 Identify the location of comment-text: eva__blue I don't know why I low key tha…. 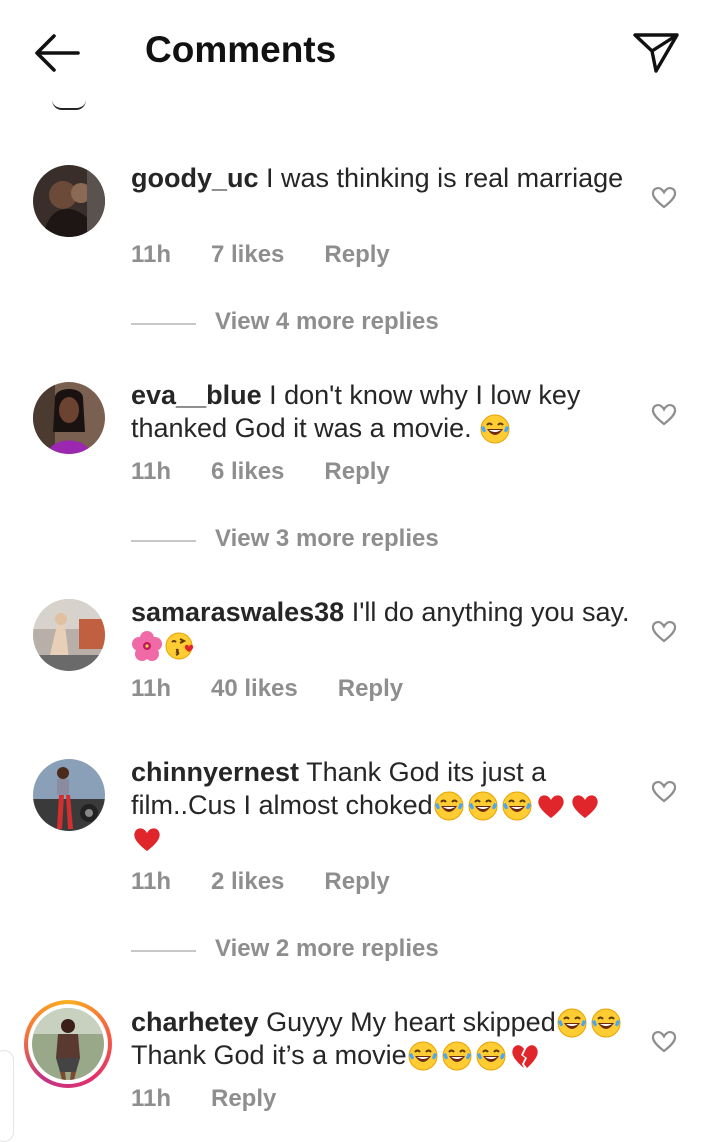
(381, 412).